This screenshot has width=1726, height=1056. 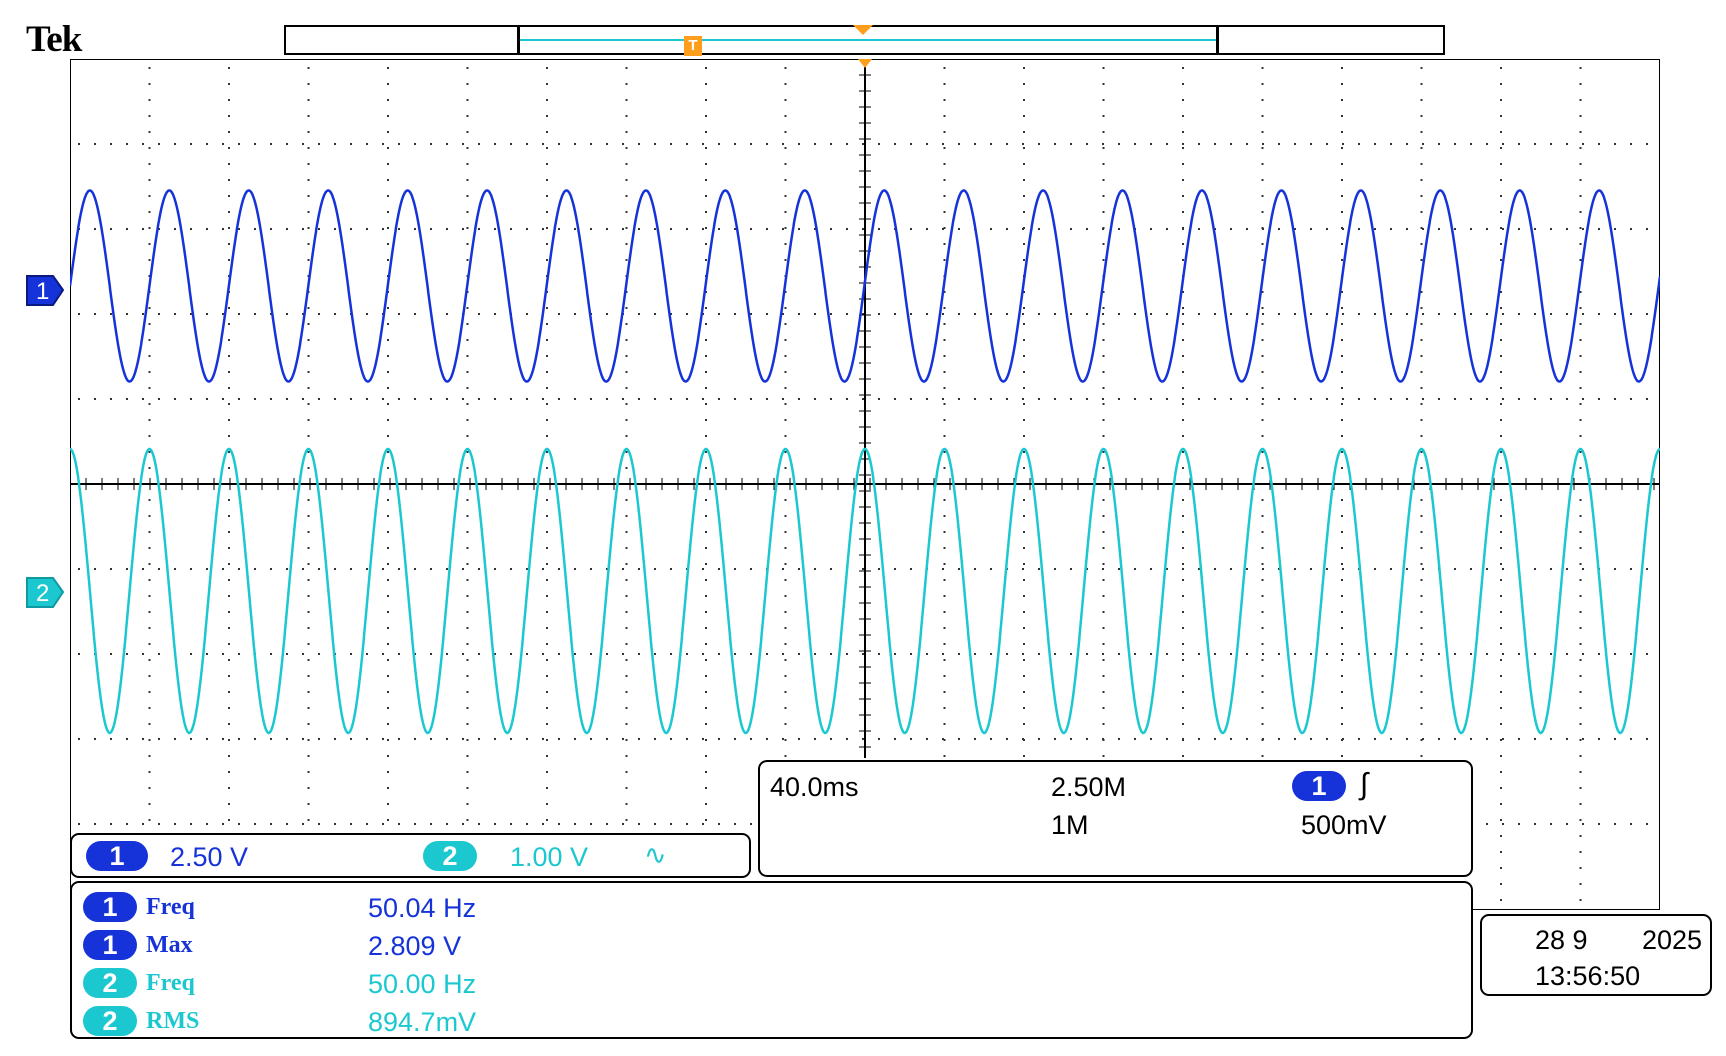 What do you see at coordinates (45, 592) in the screenshot?
I see `channel-2-marker: 2` at bounding box center [45, 592].